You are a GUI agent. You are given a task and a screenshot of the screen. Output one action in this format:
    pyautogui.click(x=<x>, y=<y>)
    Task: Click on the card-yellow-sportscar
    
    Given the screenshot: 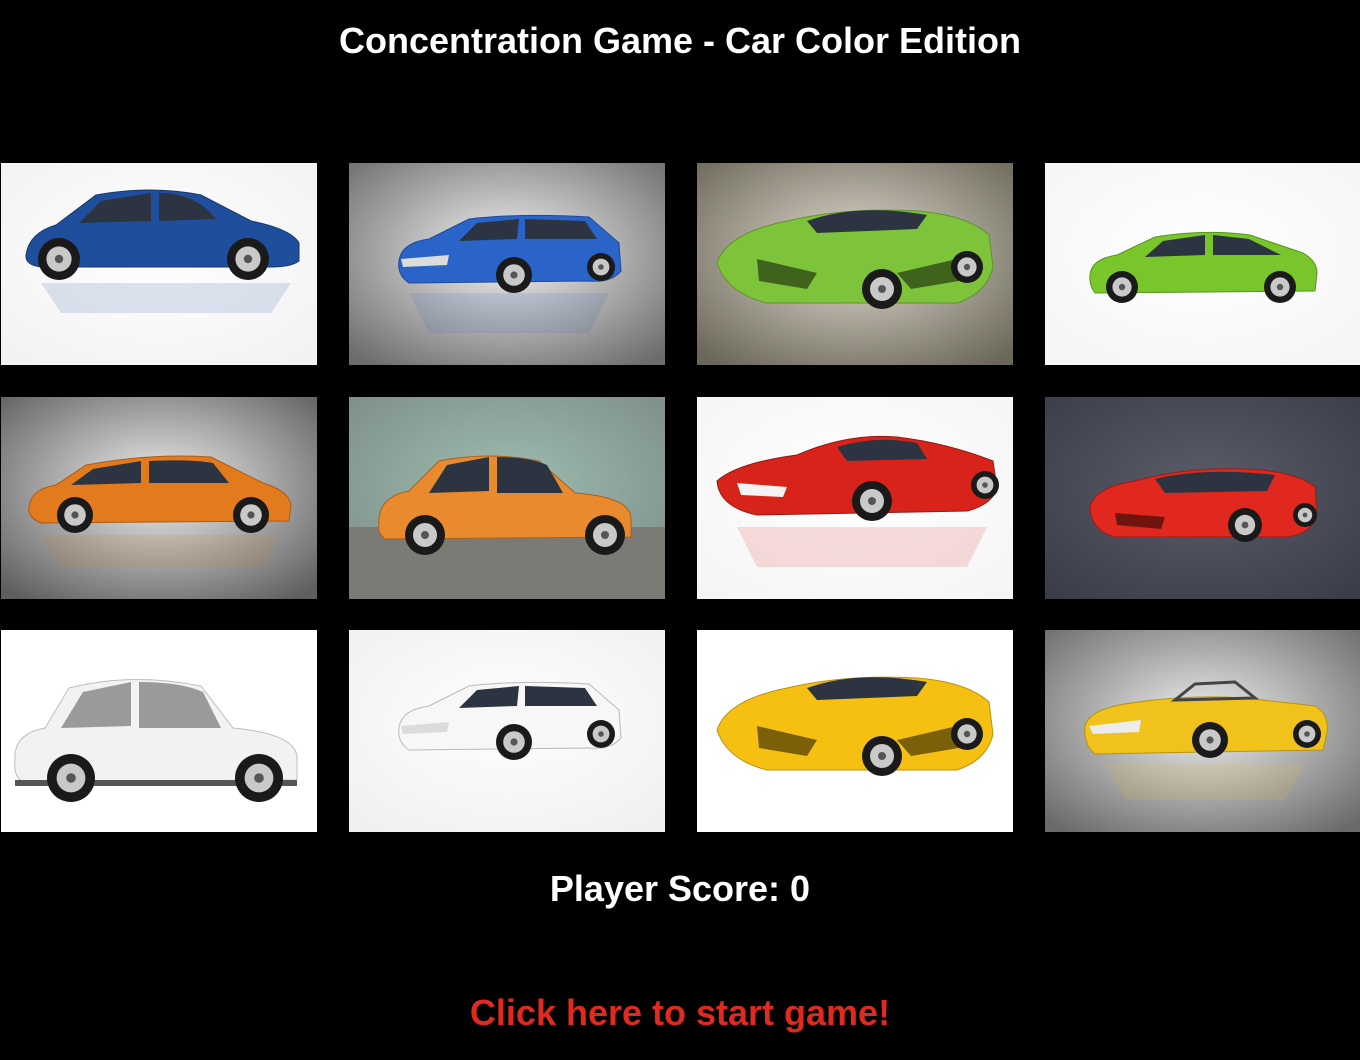 What is the action you would take?
    pyautogui.click(x=855, y=731)
    